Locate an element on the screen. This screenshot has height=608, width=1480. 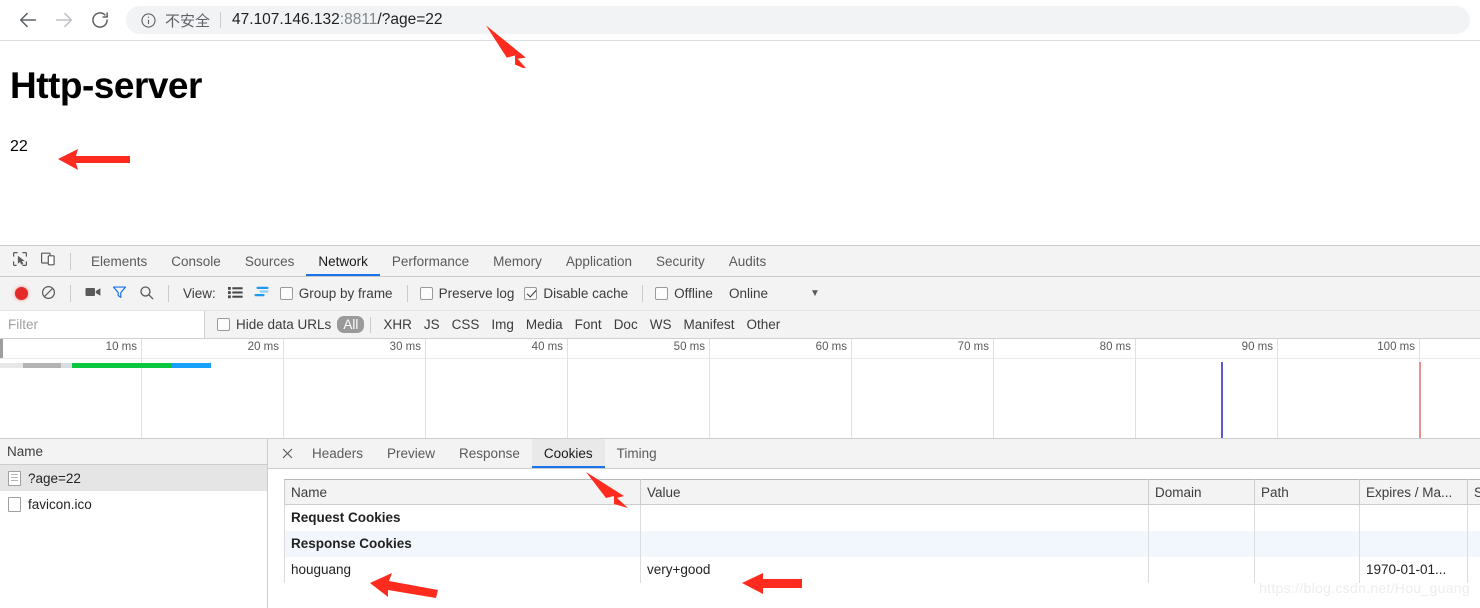
detail-tab-headers: Headers is located at coordinates (337, 453).